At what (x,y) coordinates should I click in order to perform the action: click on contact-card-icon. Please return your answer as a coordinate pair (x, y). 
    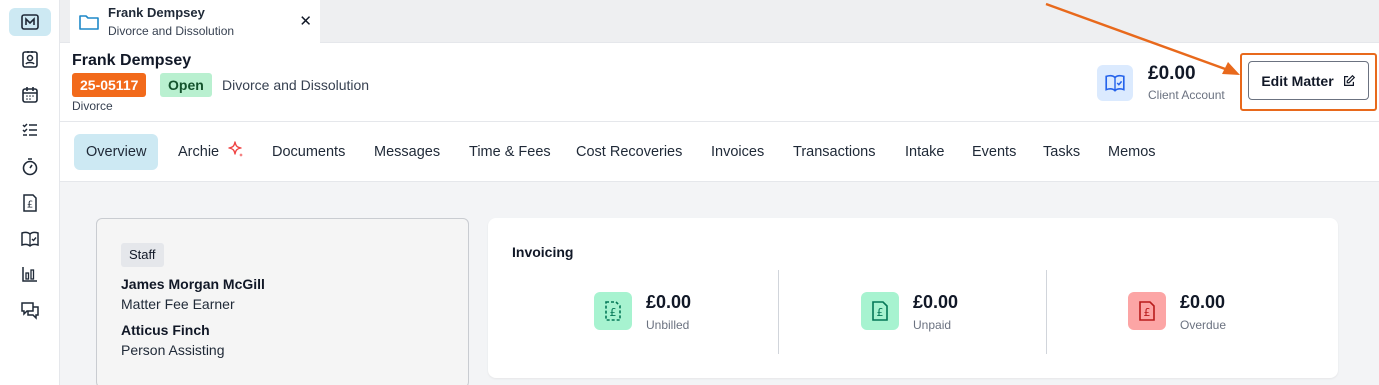
    Looking at the image, I should click on (30, 59).